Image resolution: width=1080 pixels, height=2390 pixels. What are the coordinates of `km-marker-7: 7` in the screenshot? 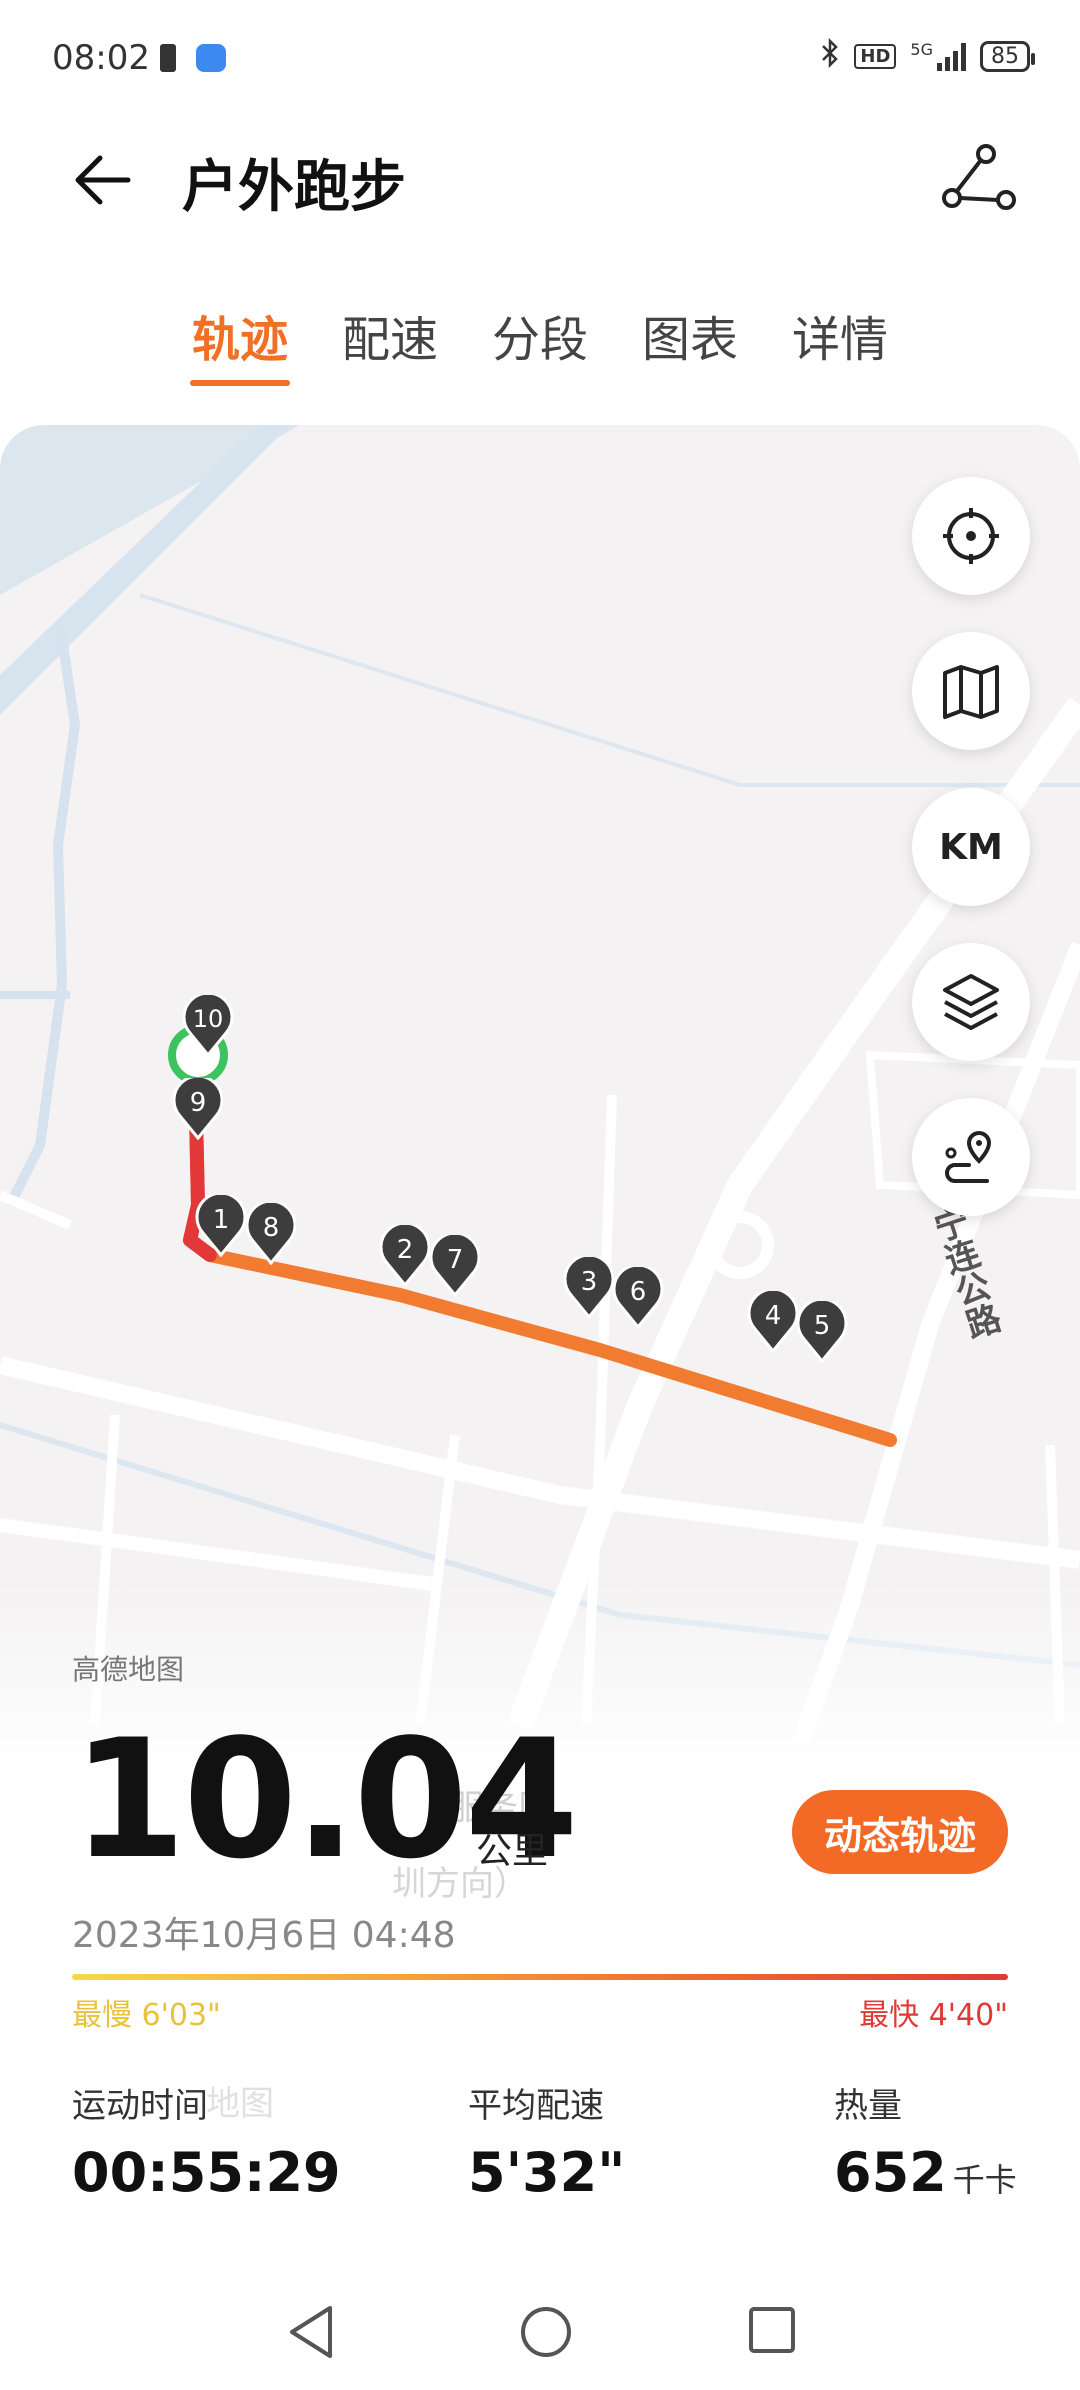 It's located at (455, 1266).